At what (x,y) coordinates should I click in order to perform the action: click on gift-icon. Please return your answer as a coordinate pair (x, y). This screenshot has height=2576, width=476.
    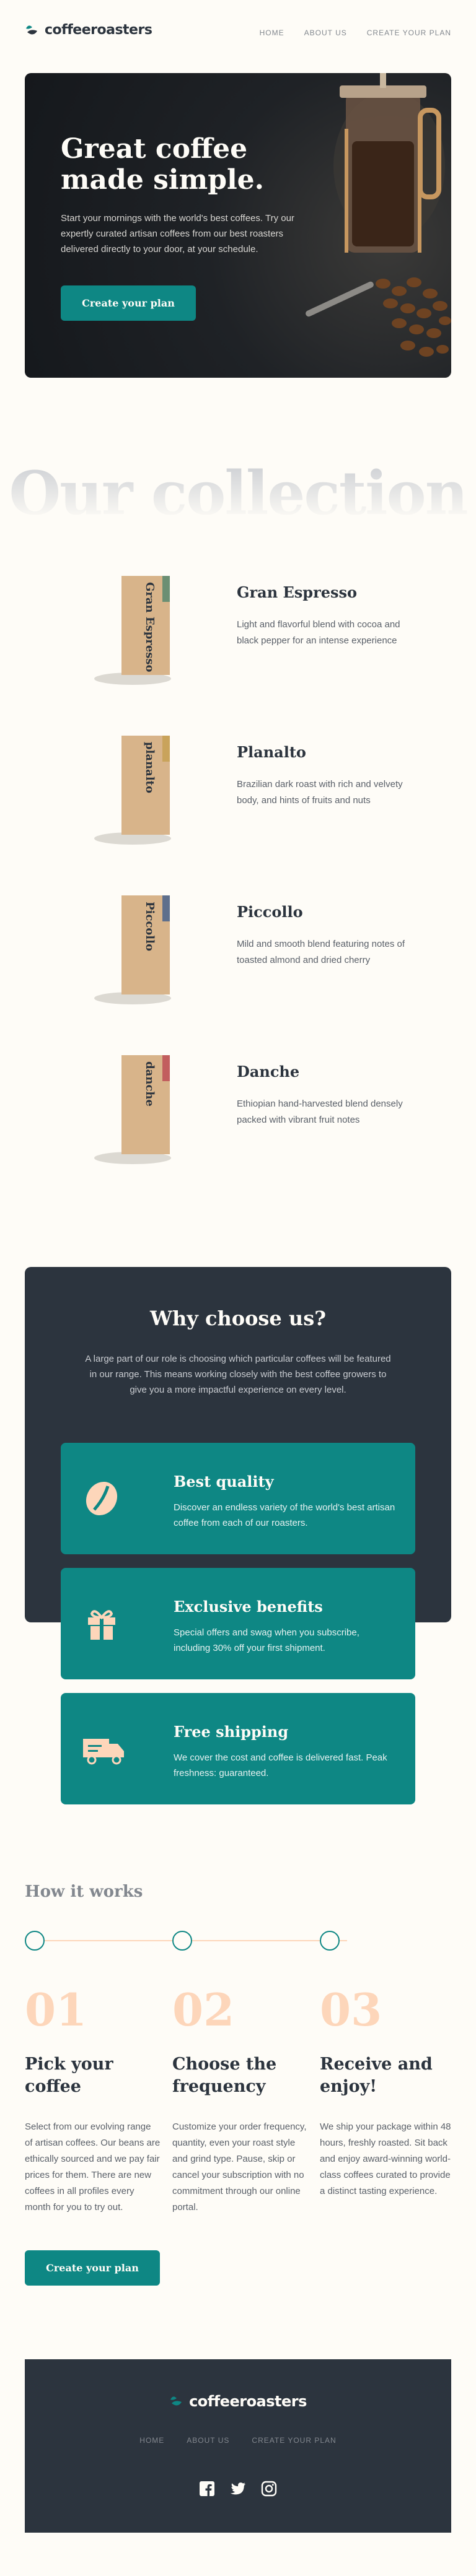
    Looking at the image, I should click on (101, 1625).